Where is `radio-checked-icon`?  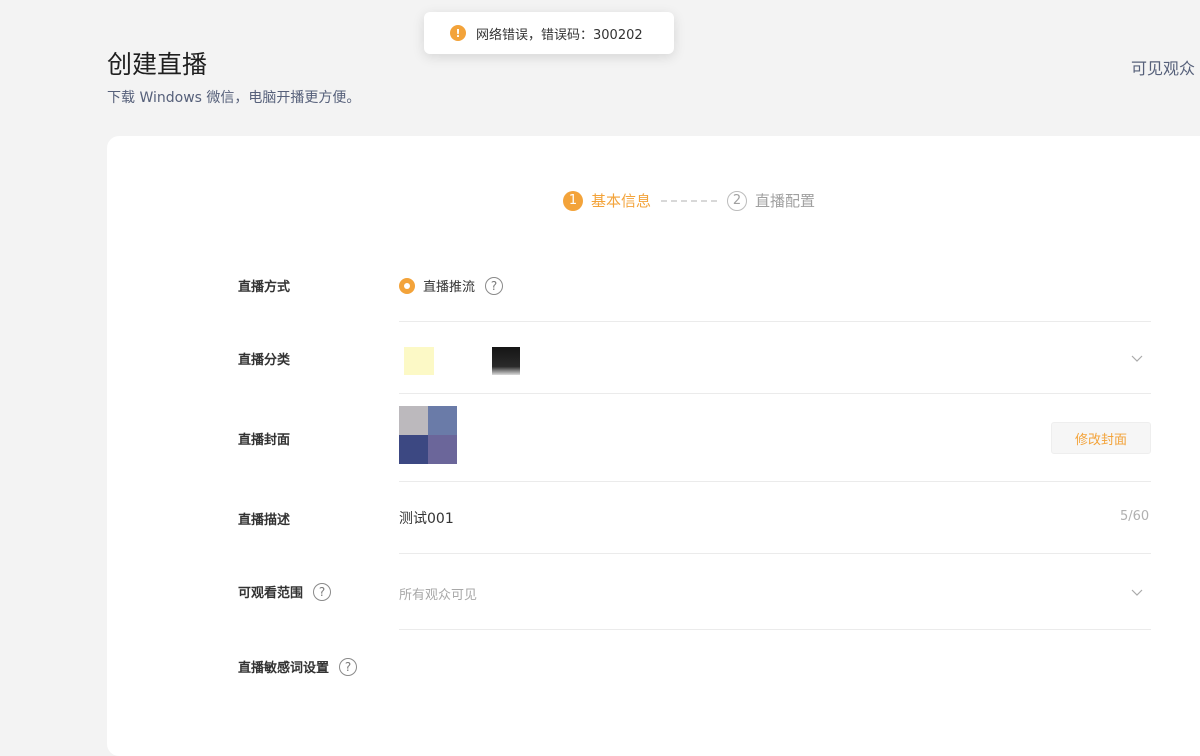 radio-checked-icon is located at coordinates (407, 285).